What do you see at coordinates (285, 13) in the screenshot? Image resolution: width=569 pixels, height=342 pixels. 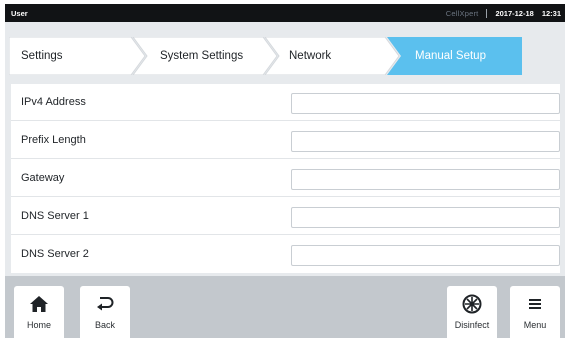 I see `status-bar: User CellXpert 2017-12-18 12:31` at bounding box center [285, 13].